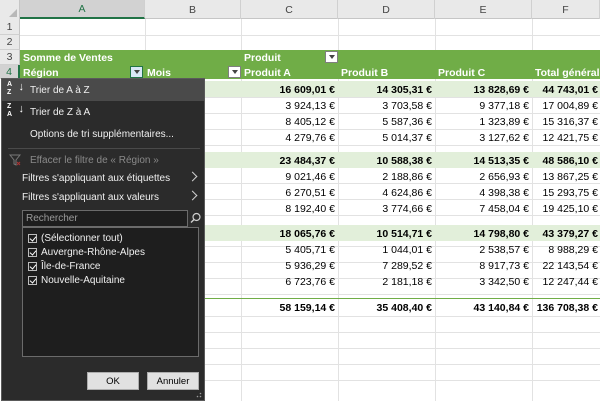 This screenshot has width=600, height=401. Describe the element at coordinates (385, 209) in the screenshot. I see `pivot-value-cell: 3 774,66 €` at that location.